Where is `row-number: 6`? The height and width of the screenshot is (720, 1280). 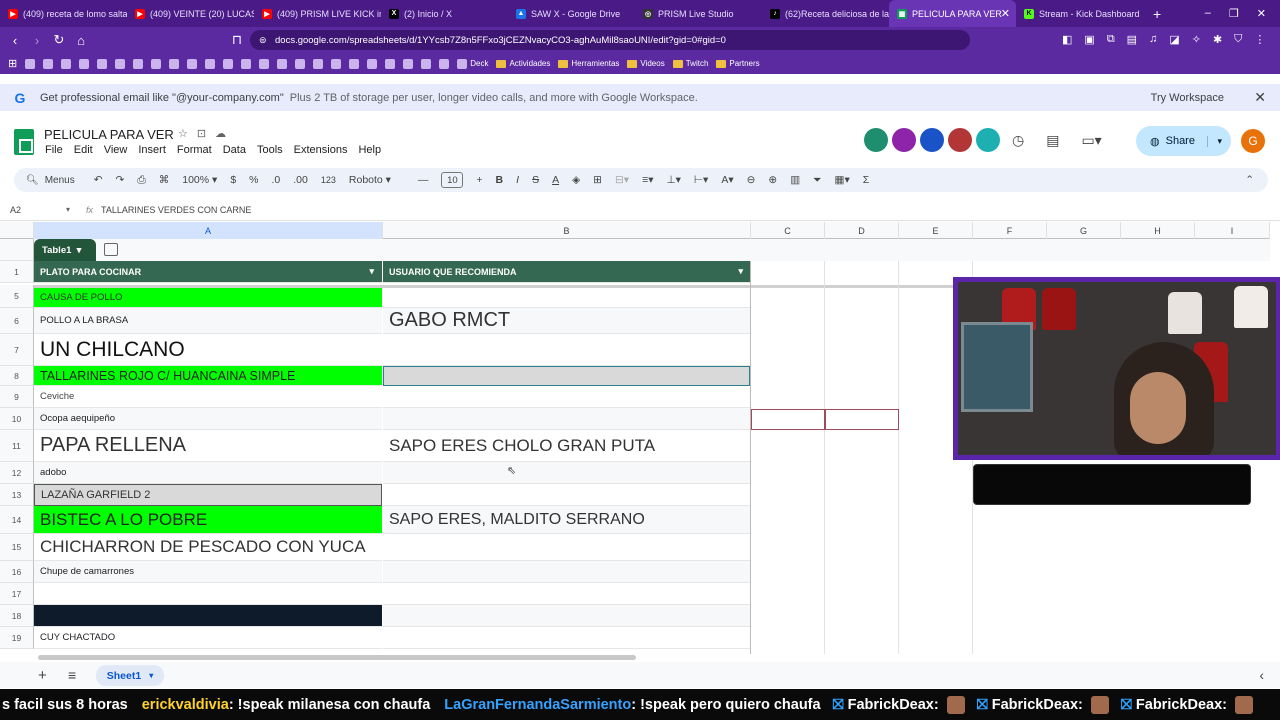 row-number: 6 is located at coordinates (17, 321).